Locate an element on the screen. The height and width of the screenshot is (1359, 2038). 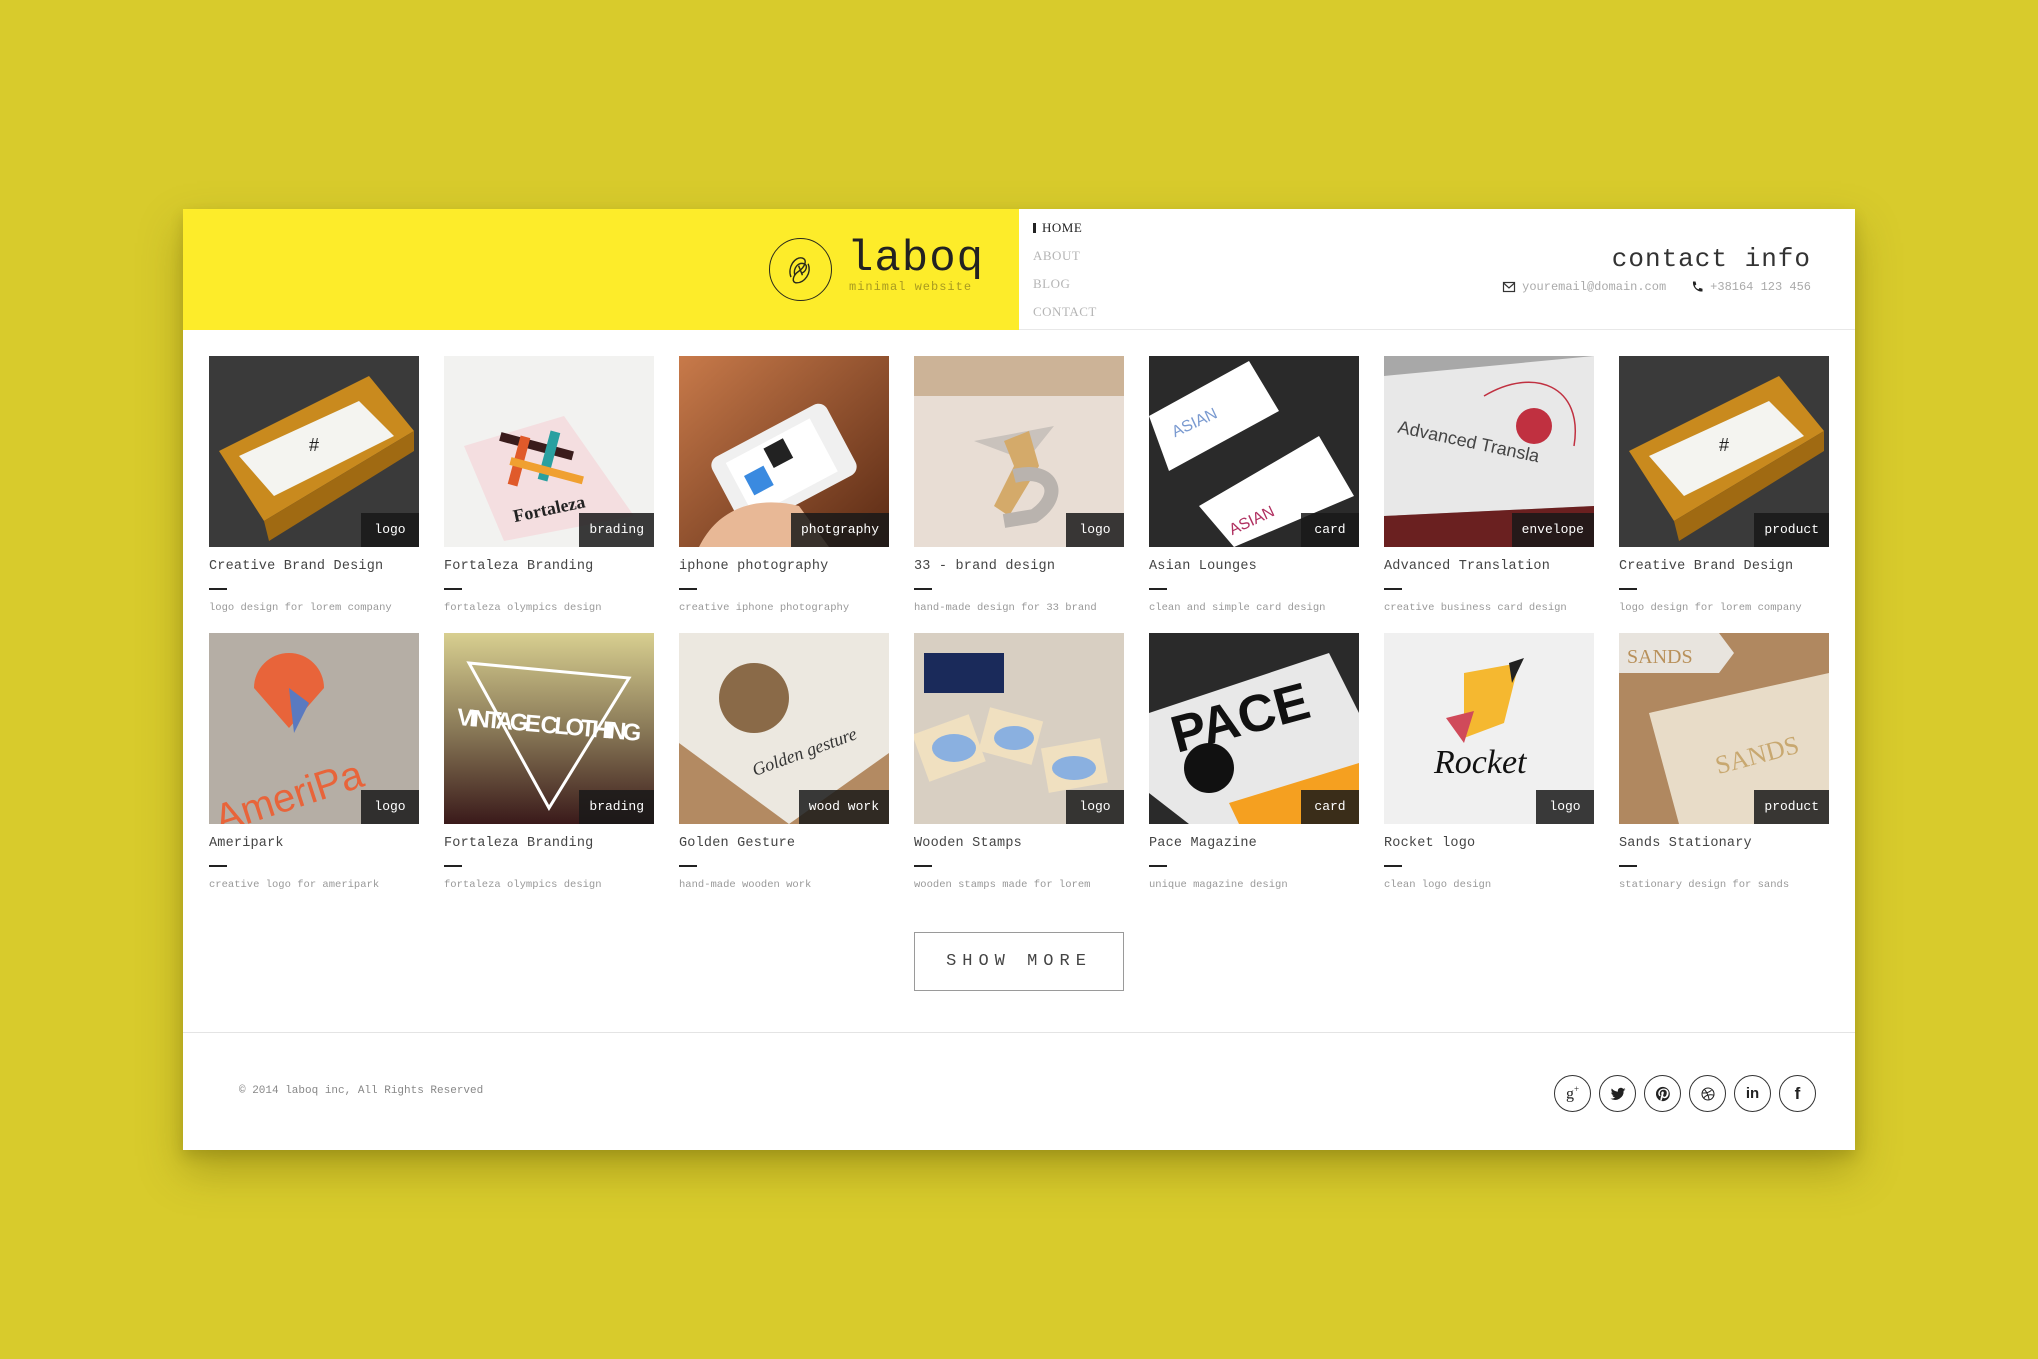
contact-email: youremail@domain.com is located at coordinates (1594, 287).